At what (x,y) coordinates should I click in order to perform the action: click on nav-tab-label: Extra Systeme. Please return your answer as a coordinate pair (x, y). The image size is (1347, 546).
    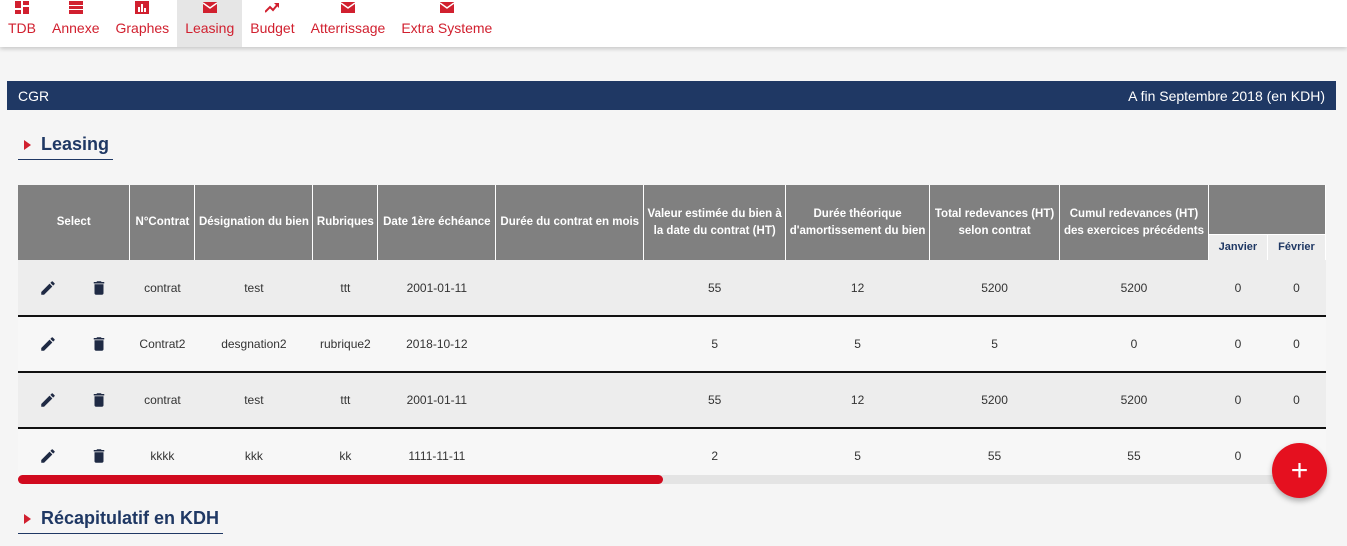
    Looking at the image, I should click on (447, 28).